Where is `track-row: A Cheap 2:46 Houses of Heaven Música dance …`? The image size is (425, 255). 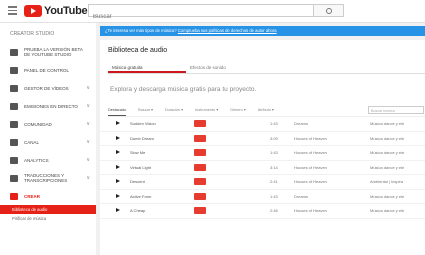
track-row: A Cheap 2:46 Houses of Heaven Música dance … is located at coordinates (262, 211).